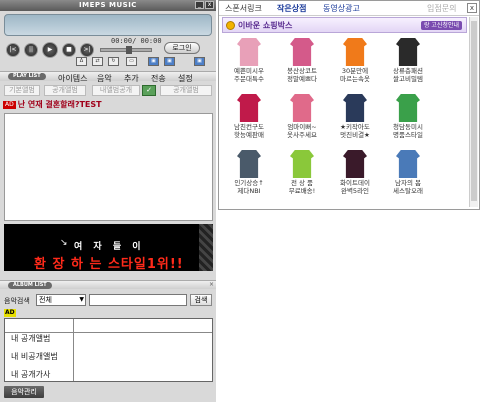 The width and height of the screenshot is (480, 402). I want to click on product-card: 화이트데이 완벽5라인, so click(355, 179).